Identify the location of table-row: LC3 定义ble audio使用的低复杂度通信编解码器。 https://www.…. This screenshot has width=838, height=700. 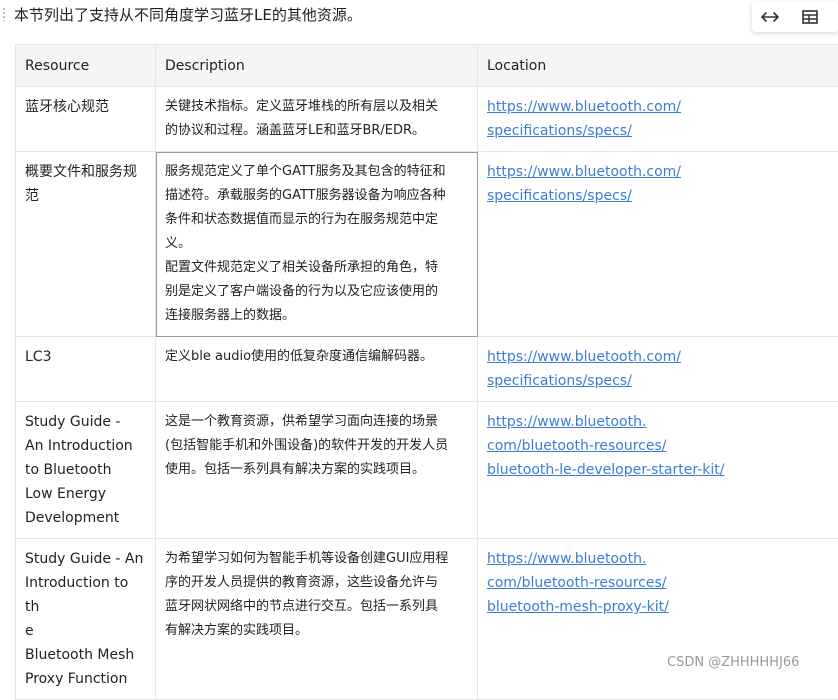
(427, 369).